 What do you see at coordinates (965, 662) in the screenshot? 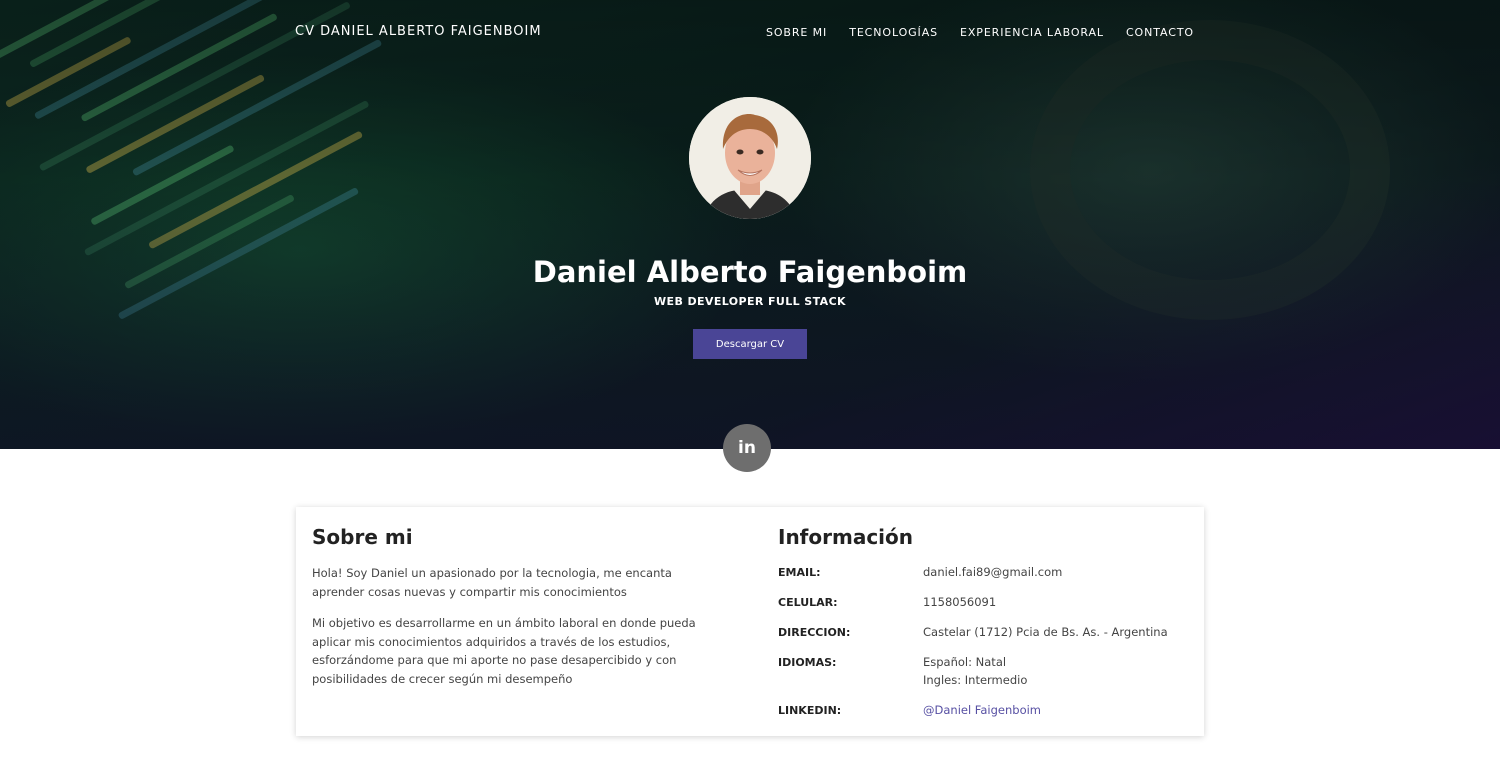
I see `language-item: Español: Natal` at bounding box center [965, 662].